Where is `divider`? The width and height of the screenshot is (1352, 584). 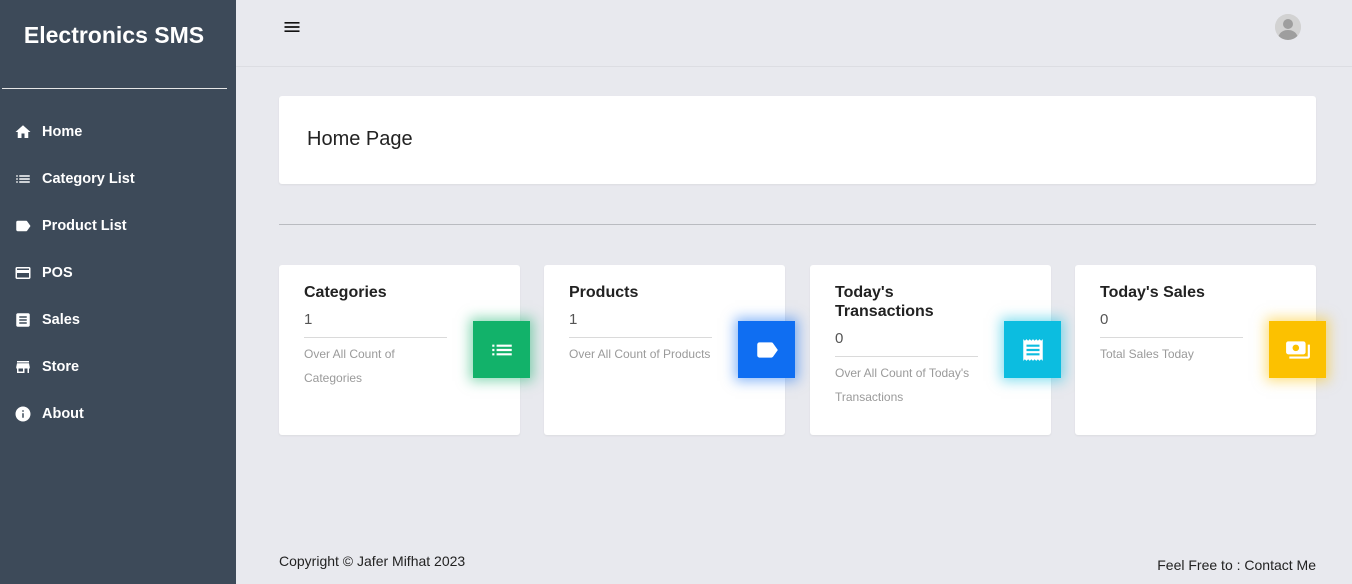
divider is located at coordinates (797, 224).